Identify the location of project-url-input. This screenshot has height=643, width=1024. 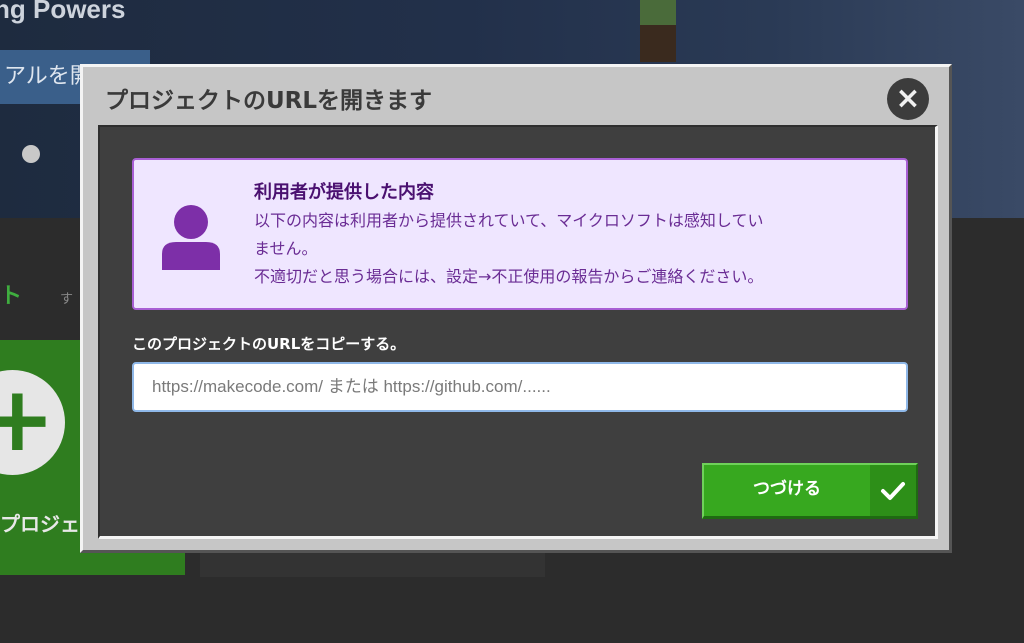
(520, 387).